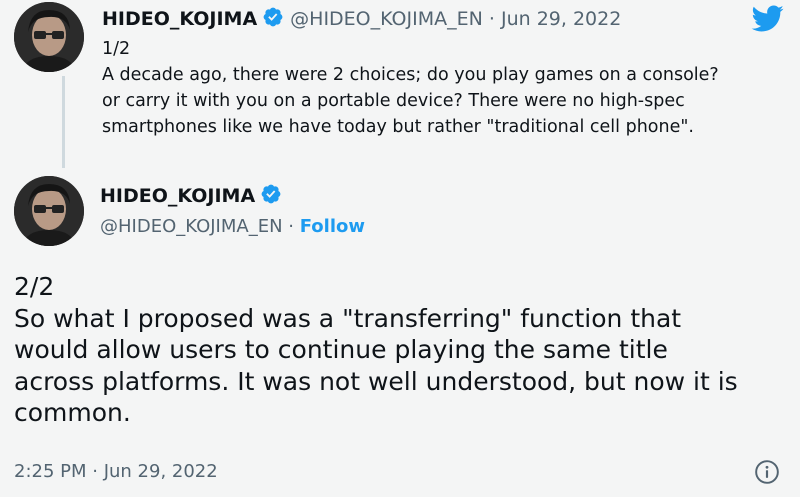  I want to click on info-icon, so click(767, 472).